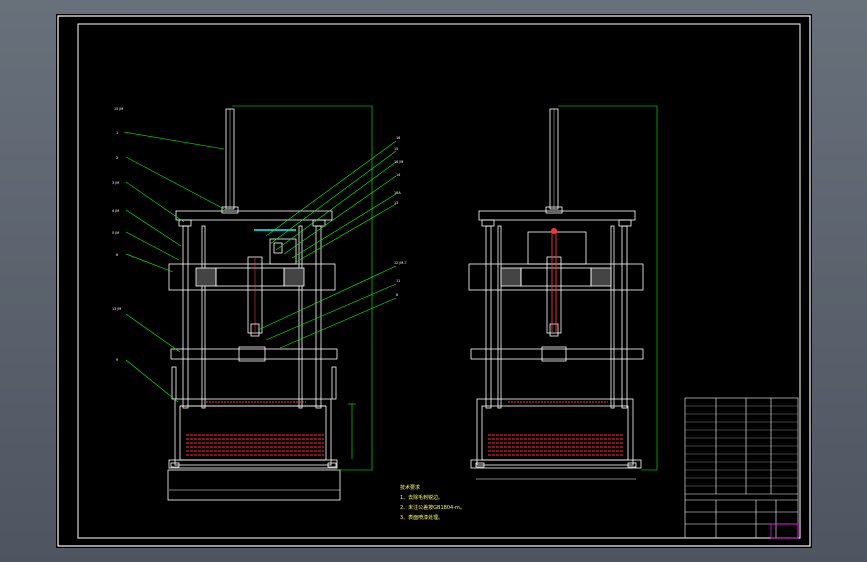 This screenshot has height=562, width=867. I want to click on svg-text: 2, so click(117, 158).